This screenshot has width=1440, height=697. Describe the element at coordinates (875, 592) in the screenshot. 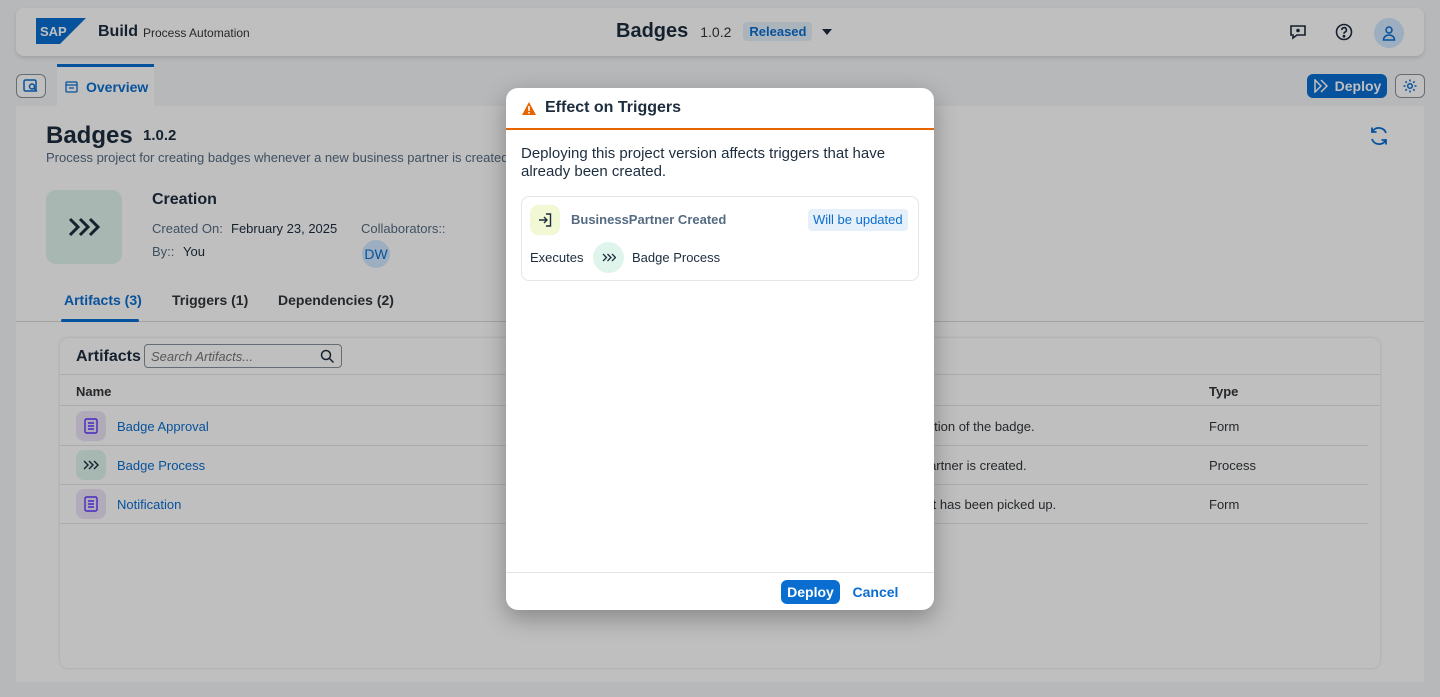

I see `cancel-button: Cancel` at that location.